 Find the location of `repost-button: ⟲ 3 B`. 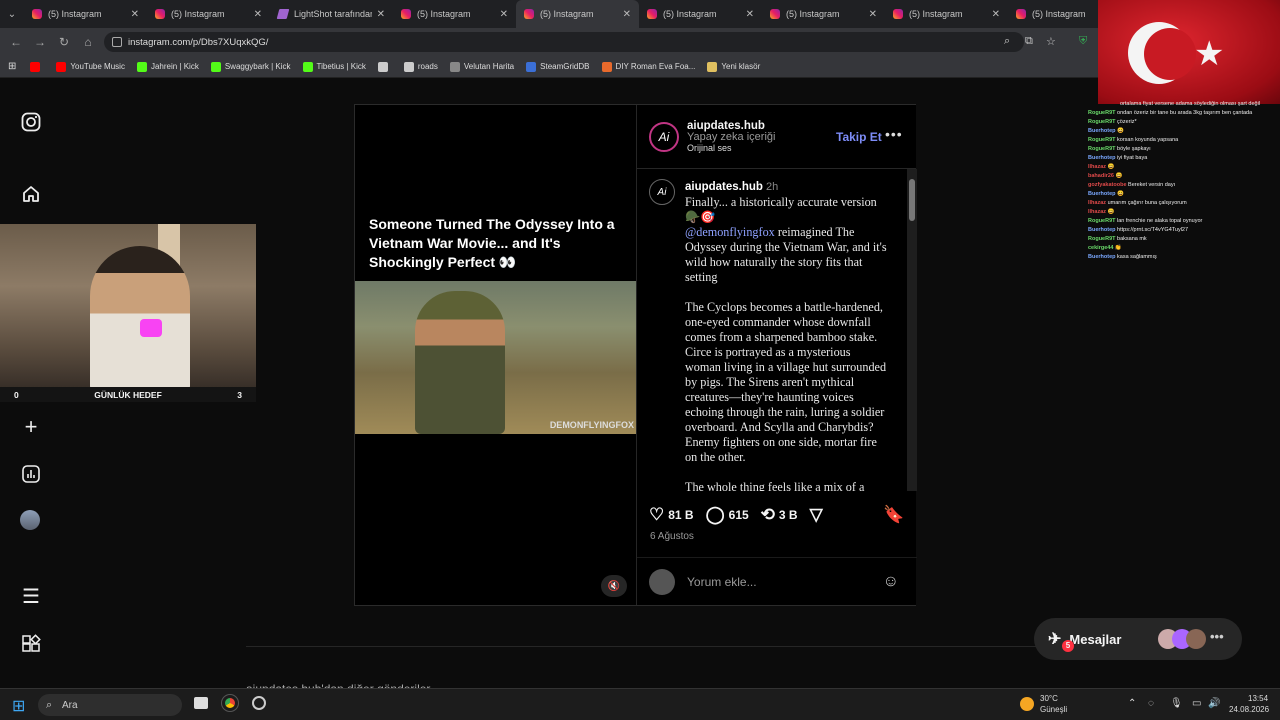

repost-button: ⟲ 3 B is located at coordinates (779, 515).